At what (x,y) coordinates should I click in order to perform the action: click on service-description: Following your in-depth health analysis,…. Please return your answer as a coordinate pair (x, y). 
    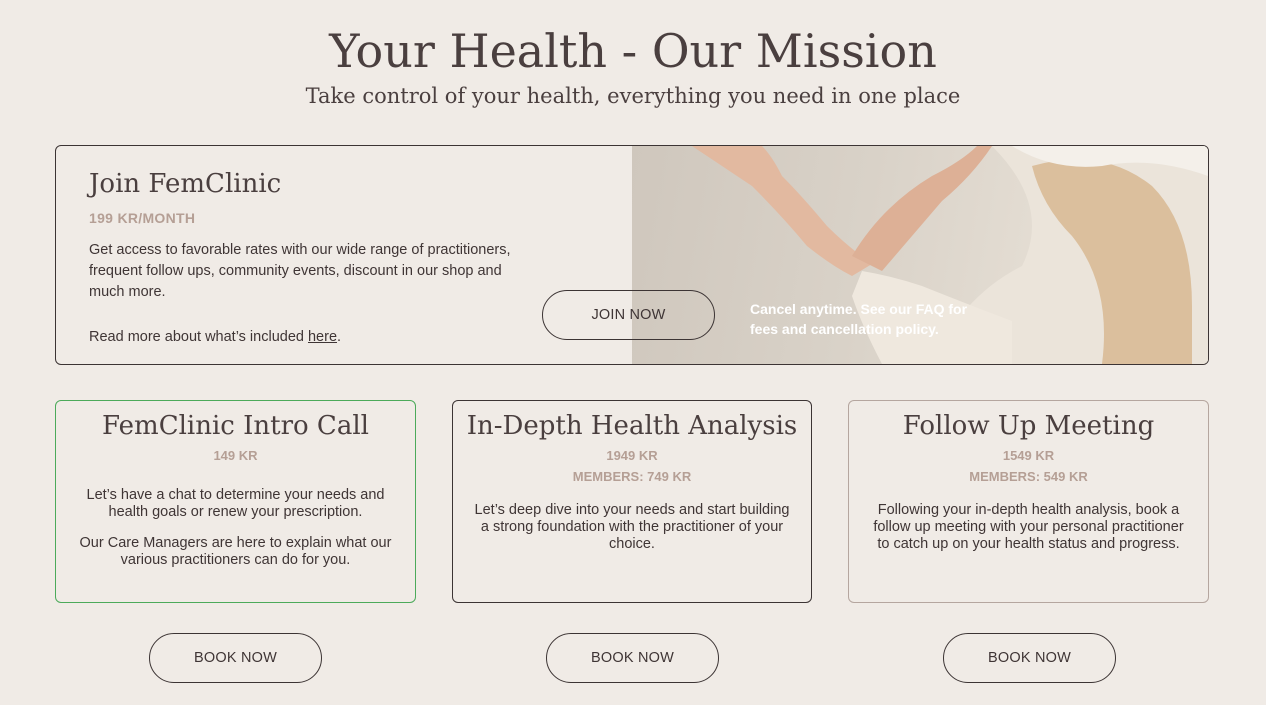
    Looking at the image, I should click on (1028, 527).